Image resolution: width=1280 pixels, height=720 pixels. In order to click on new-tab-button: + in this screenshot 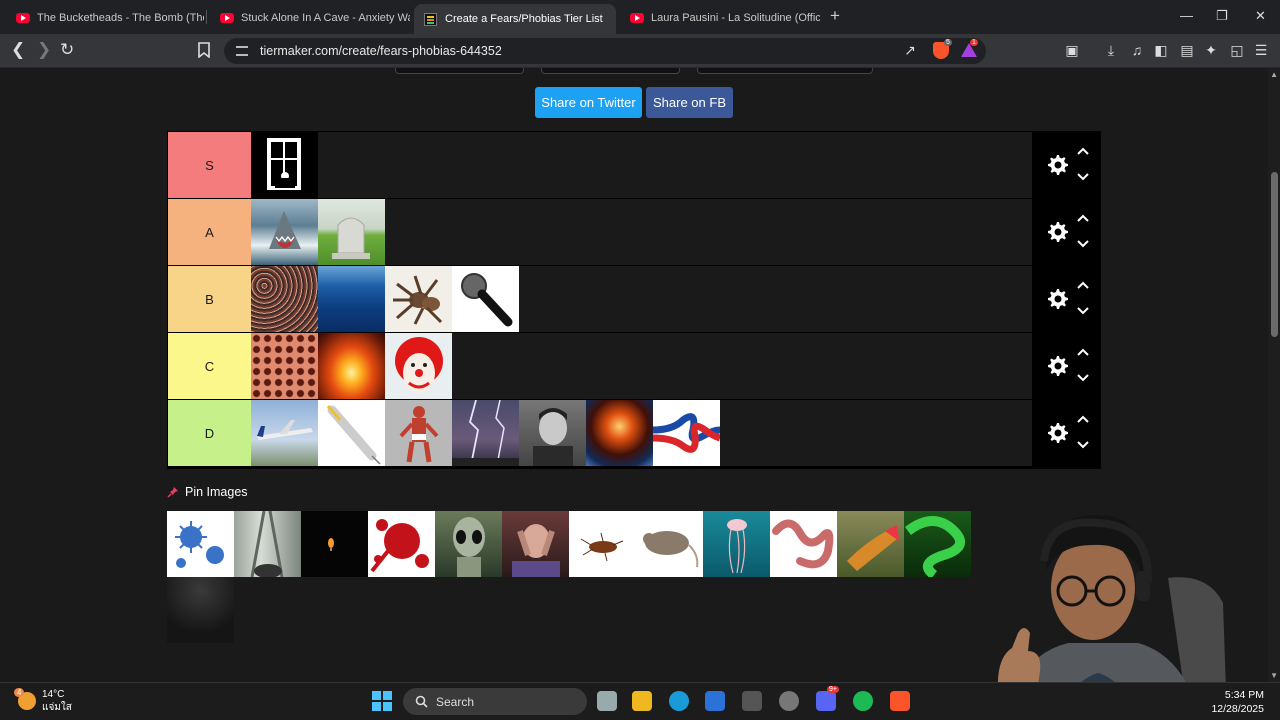, I will do `click(835, 16)`.